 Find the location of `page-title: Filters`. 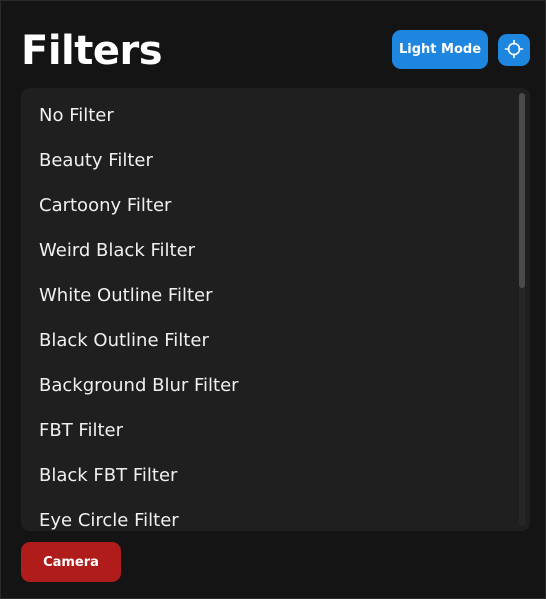

page-title: Filters is located at coordinates (92, 51).